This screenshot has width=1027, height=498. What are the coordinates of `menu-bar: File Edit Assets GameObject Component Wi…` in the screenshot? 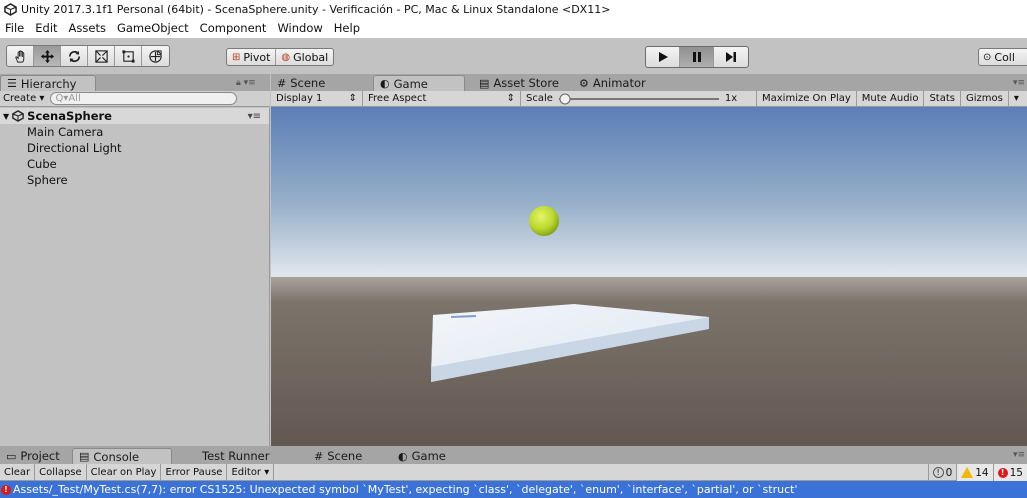 It's located at (513, 28).